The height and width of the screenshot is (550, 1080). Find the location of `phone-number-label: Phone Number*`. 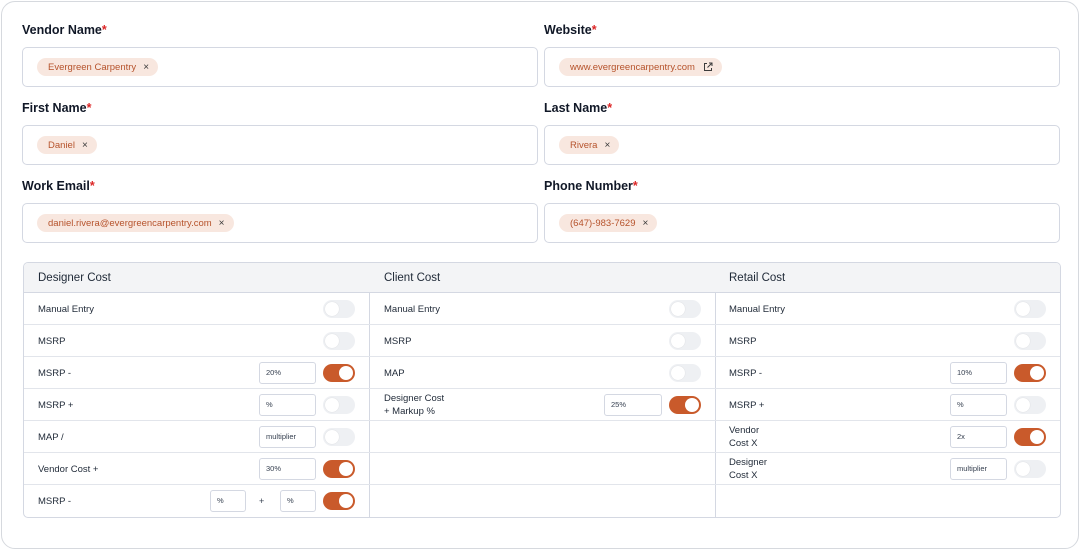

phone-number-label: Phone Number* is located at coordinates (591, 186).